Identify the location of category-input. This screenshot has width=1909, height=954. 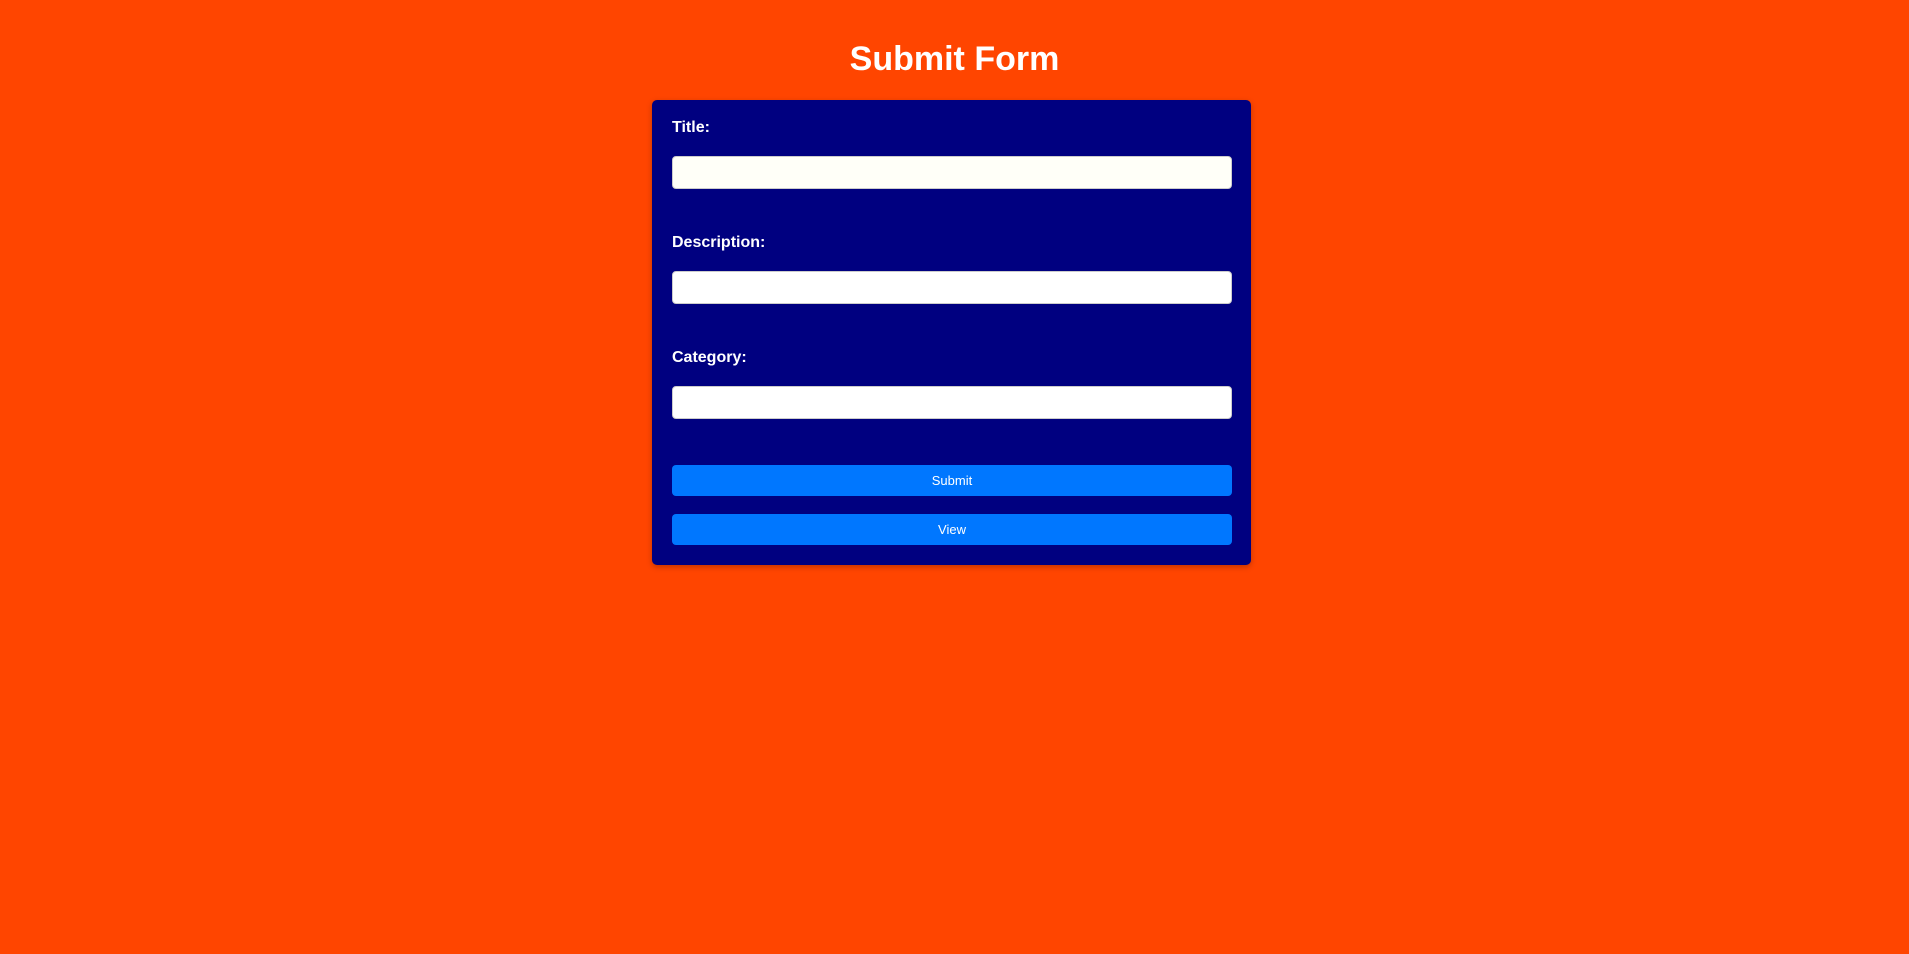
(952, 402).